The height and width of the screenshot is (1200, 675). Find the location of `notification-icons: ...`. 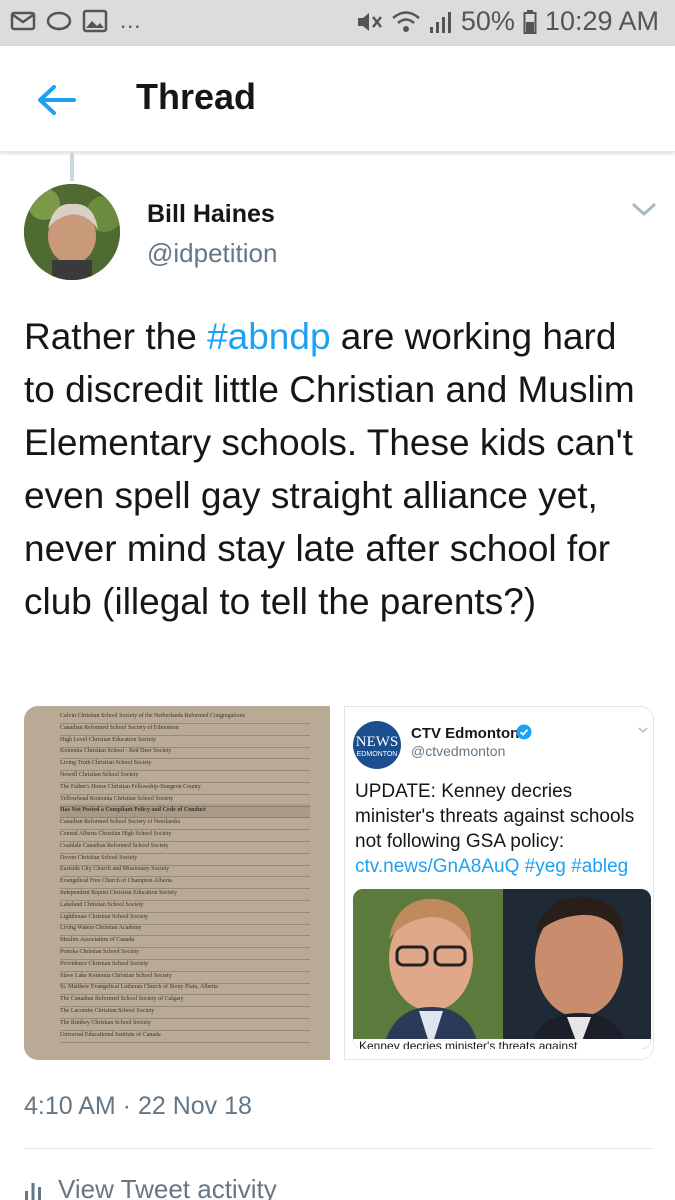

notification-icons: ... is located at coordinates (75, 21).